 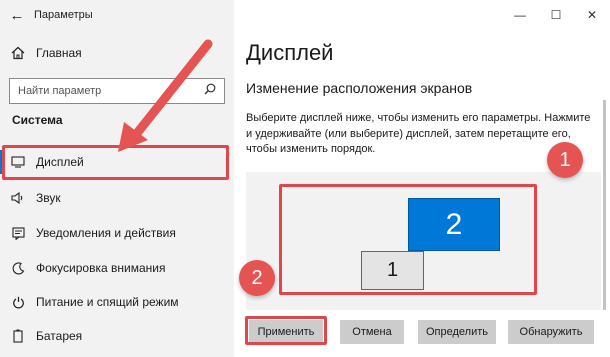 I want to click on annotation-arrow, so click(x=165, y=95).